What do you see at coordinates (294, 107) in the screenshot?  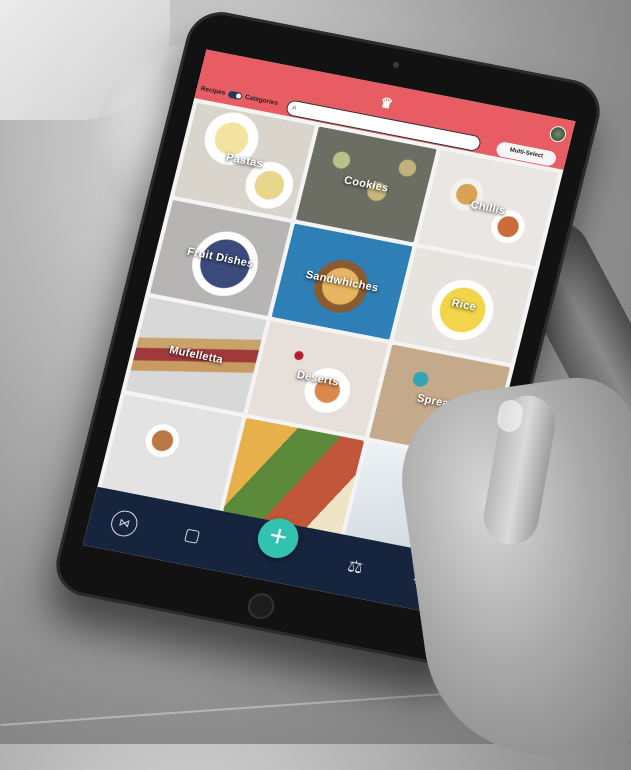 I see `search-icon: ⌕` at bounding box center [294, 107].